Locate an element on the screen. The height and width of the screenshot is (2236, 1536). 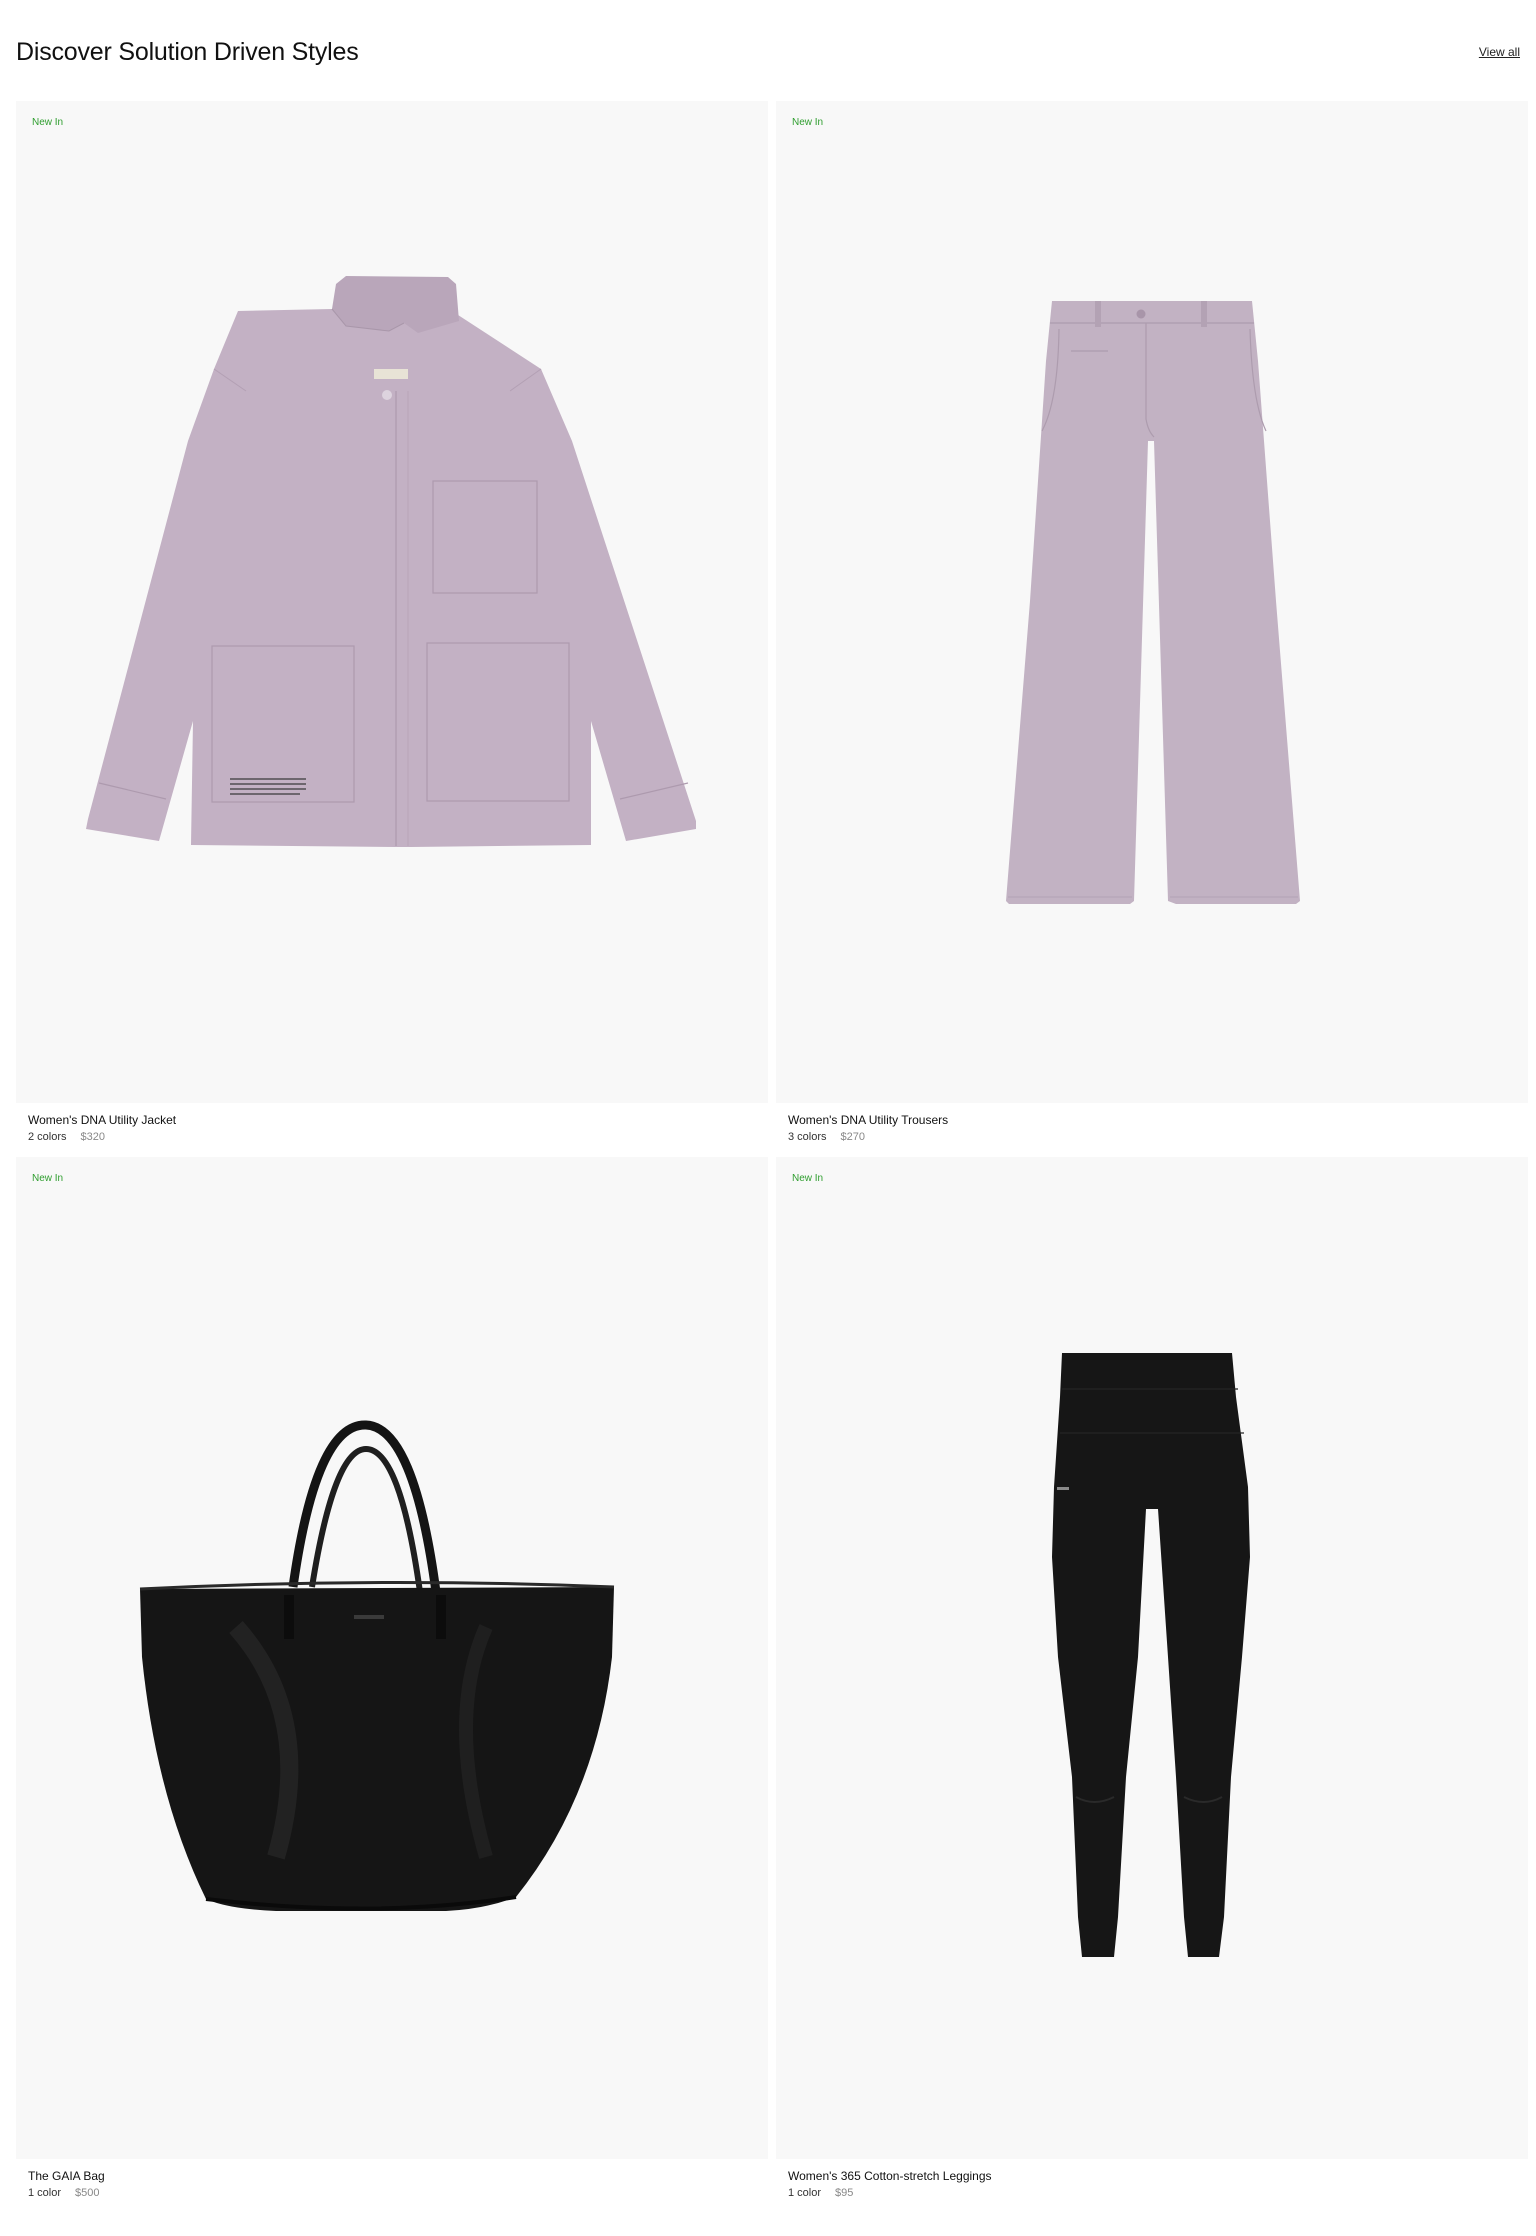
product-info: The GAIA Bag 1 color $500 is located at coordinates (393, 2185).